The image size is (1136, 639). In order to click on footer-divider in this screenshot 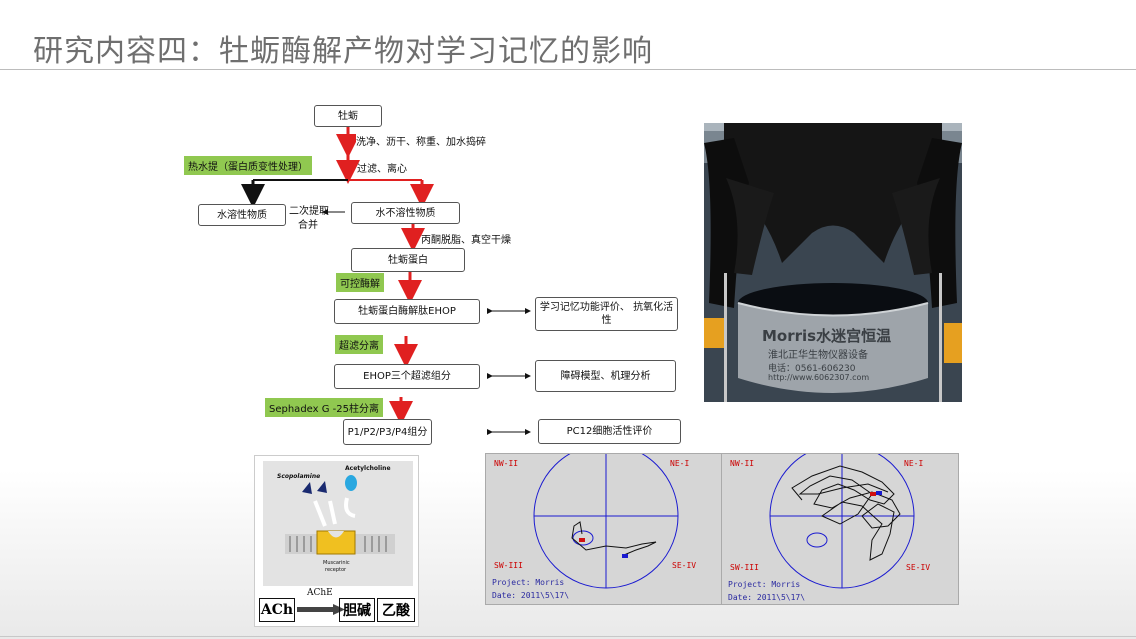, I will do `click(568, 636)`.